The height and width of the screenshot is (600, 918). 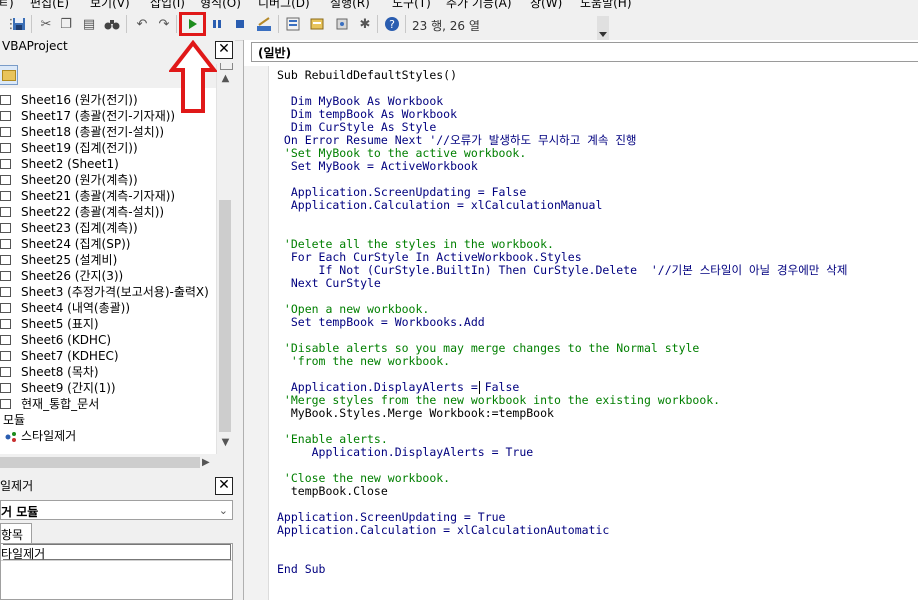 I want to click on properties-close-button: ✕, so click(x=224, y=486).